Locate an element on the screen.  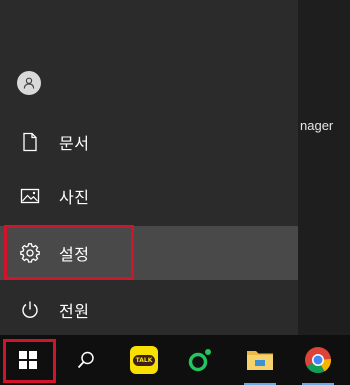
chrome-icon is located at coordinates (318, 360).